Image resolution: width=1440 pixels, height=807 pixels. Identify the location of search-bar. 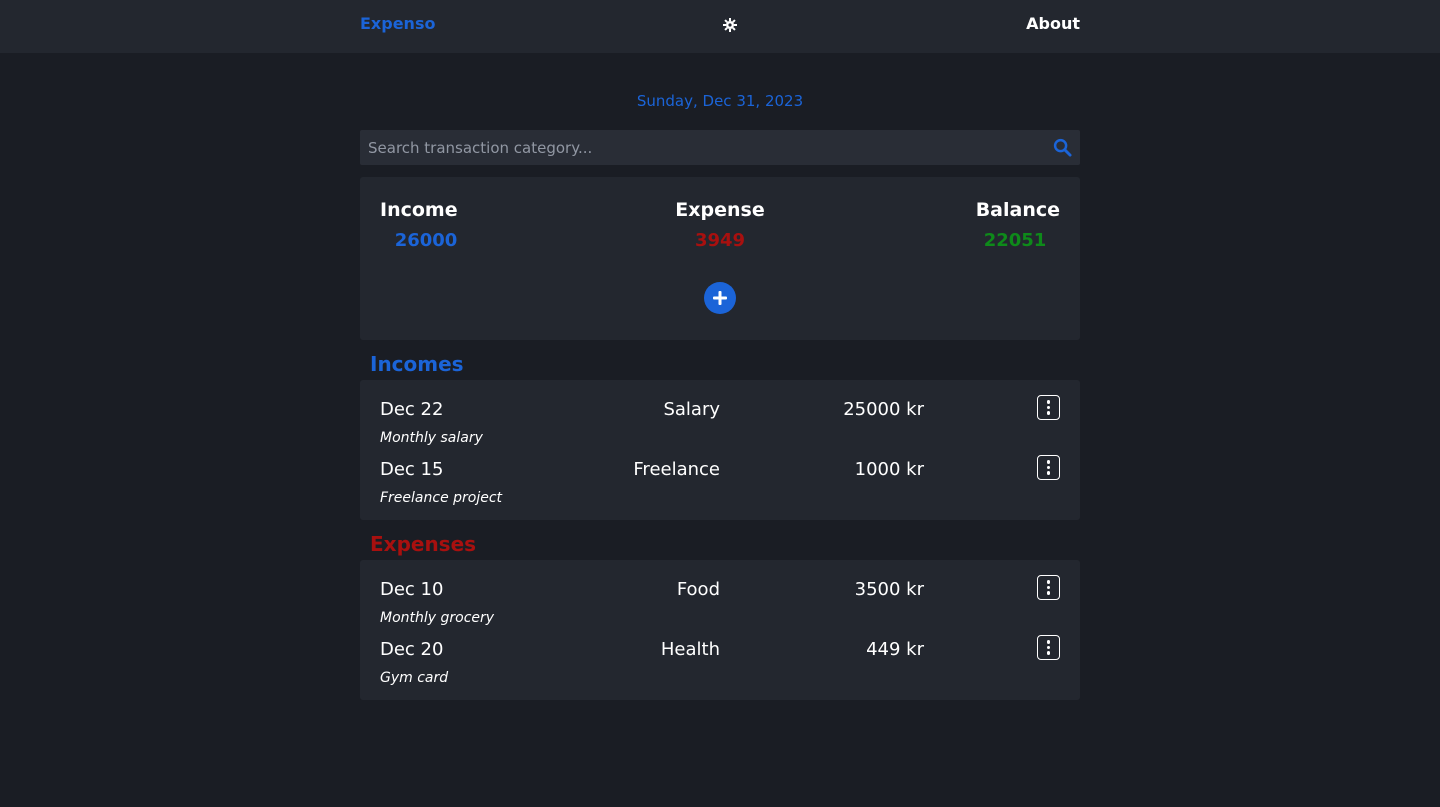
(720, 147).